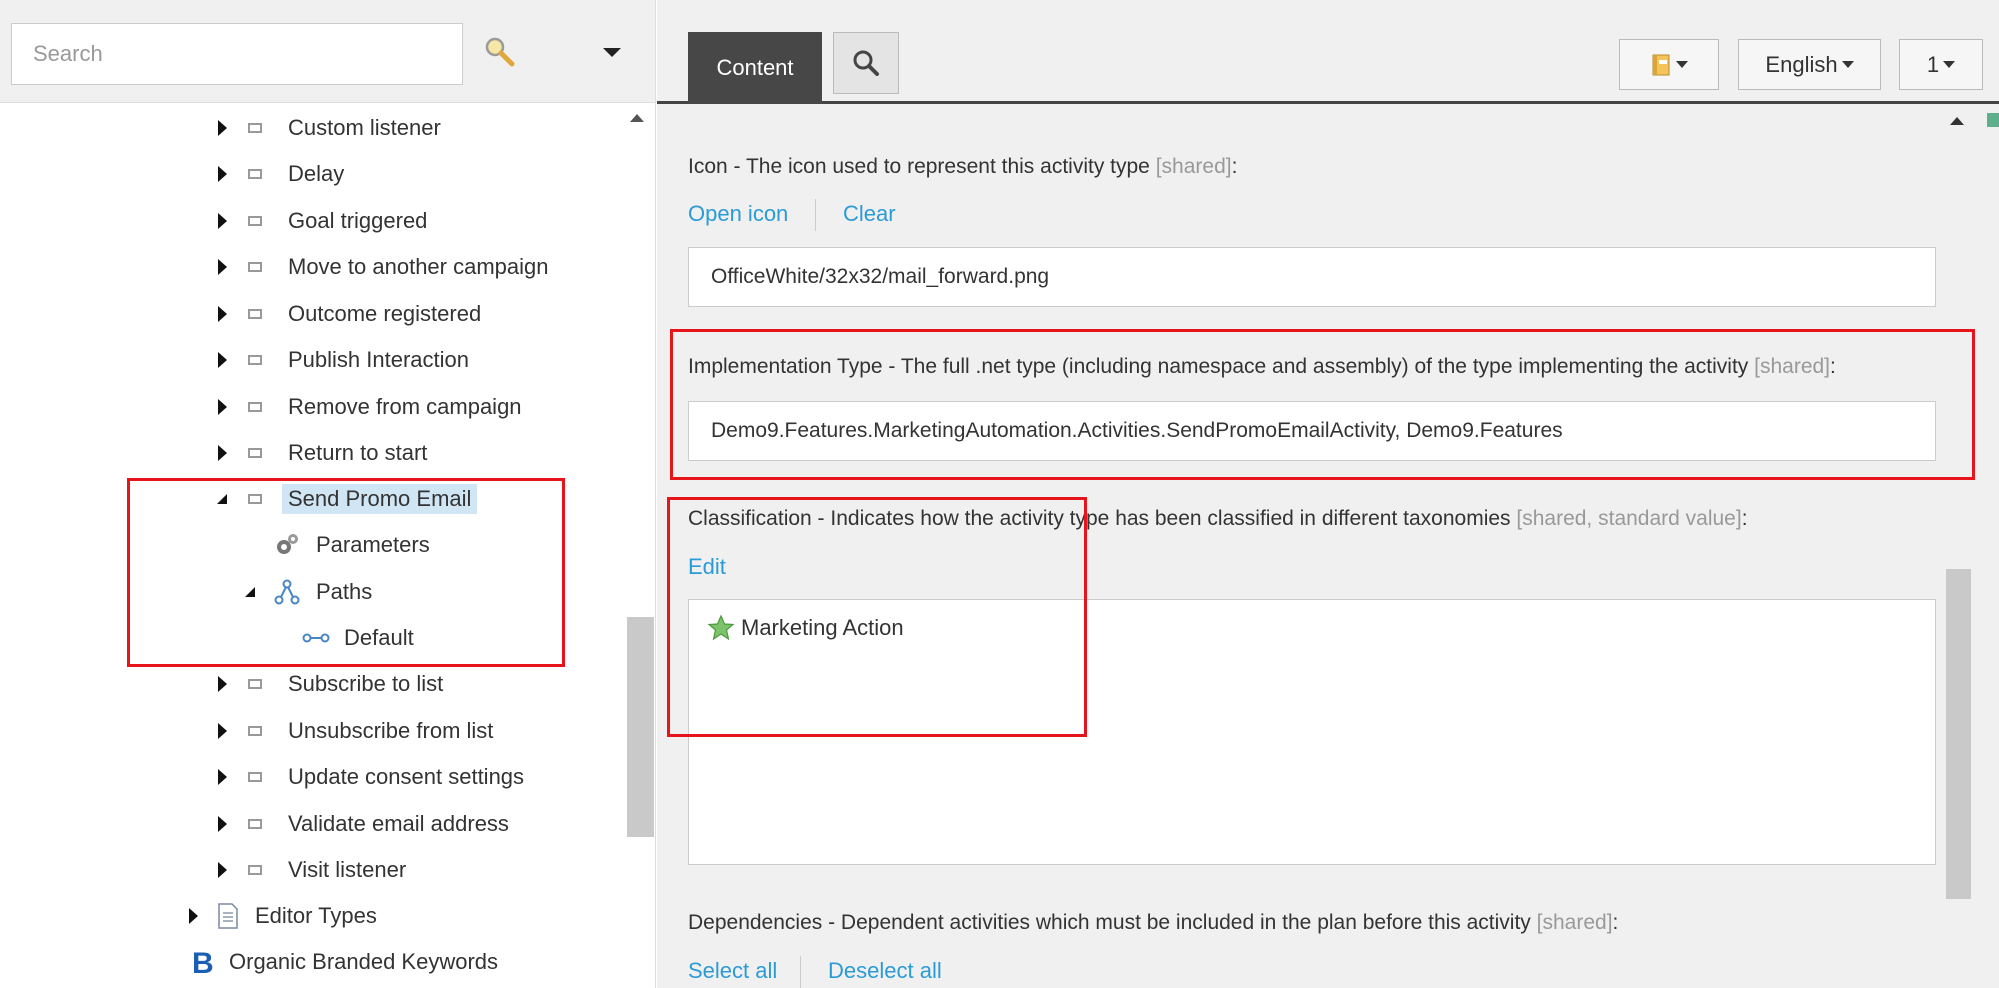 This screenshot has width=1999, height=988. What do you see at coordinates (405, 406) in the screenshot?
I see `tree-item-label: Remove from campaign` at bounding box center [405, 406].